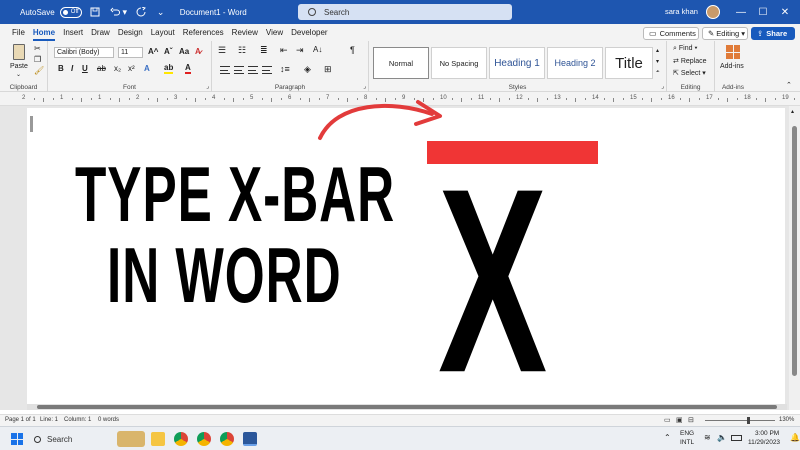 Image resolution: width=800 pixels, height=450 pixels. Describe the element at coordinates (792, 111) in the screenshot. I see `scroll-up-icon: ▴` at that location.